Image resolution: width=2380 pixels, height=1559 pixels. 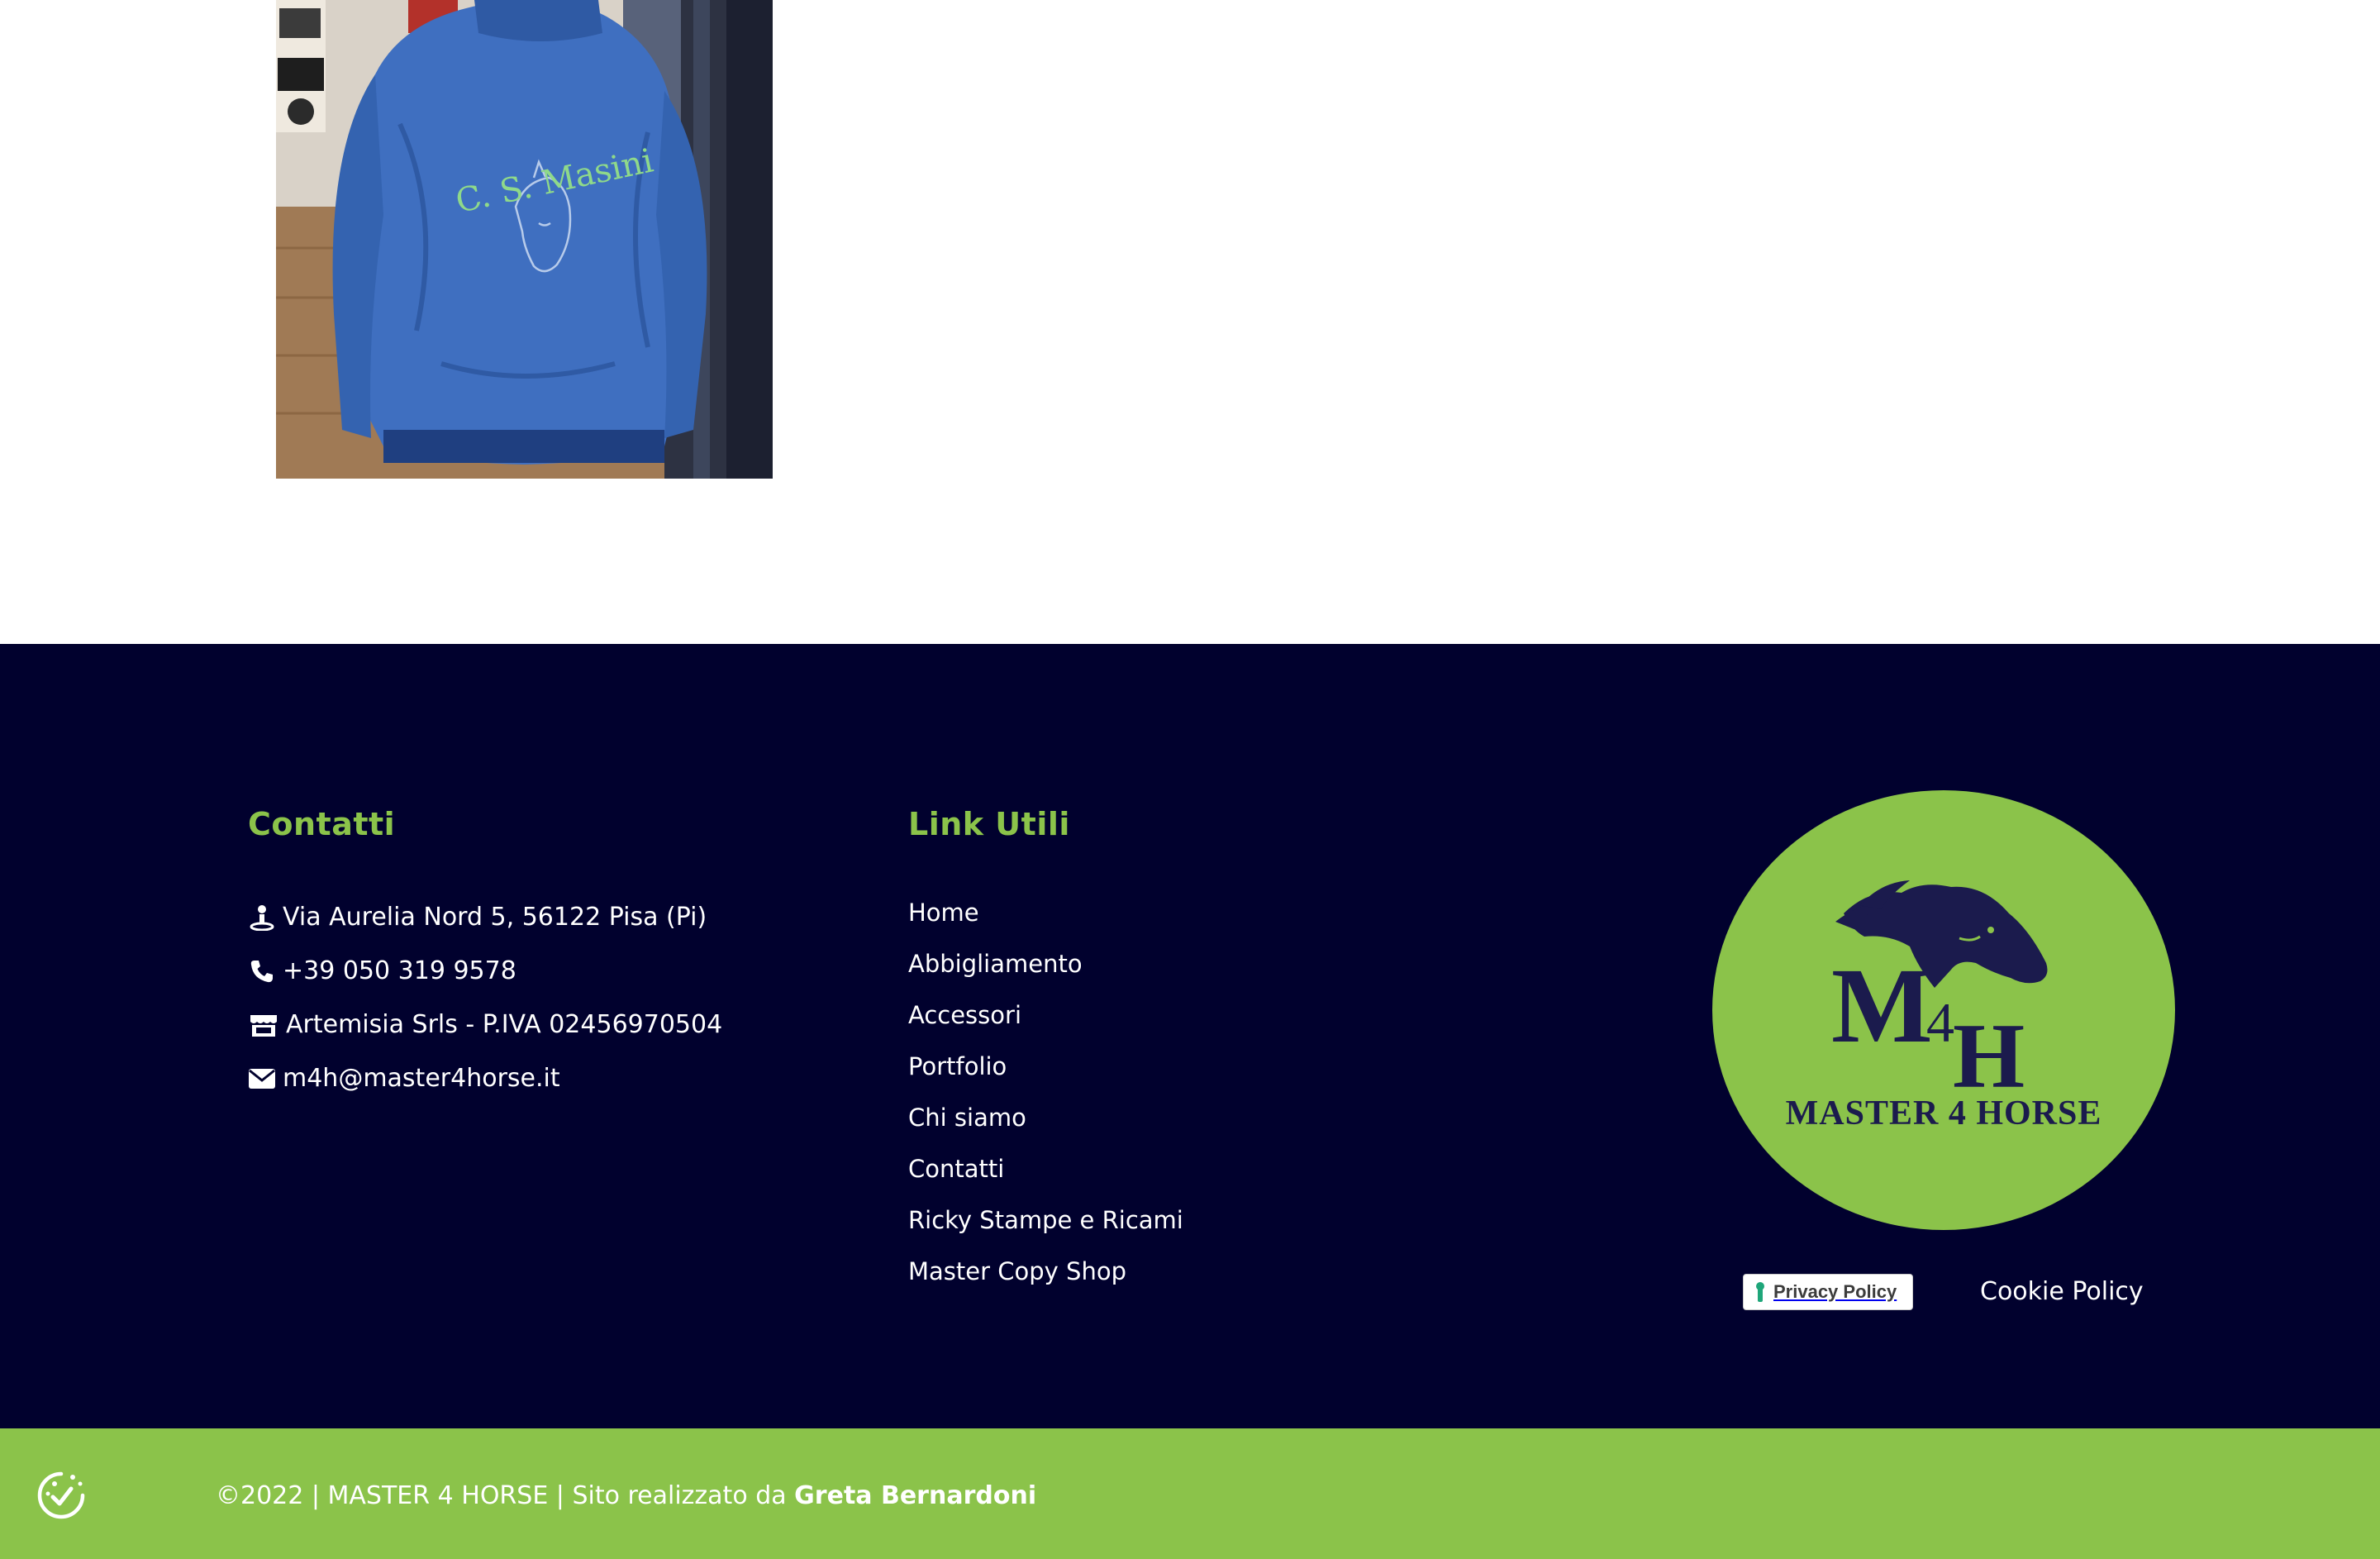 I want to click on contact-email: m4h@master4horse.it, so click(x=485, y=1078).